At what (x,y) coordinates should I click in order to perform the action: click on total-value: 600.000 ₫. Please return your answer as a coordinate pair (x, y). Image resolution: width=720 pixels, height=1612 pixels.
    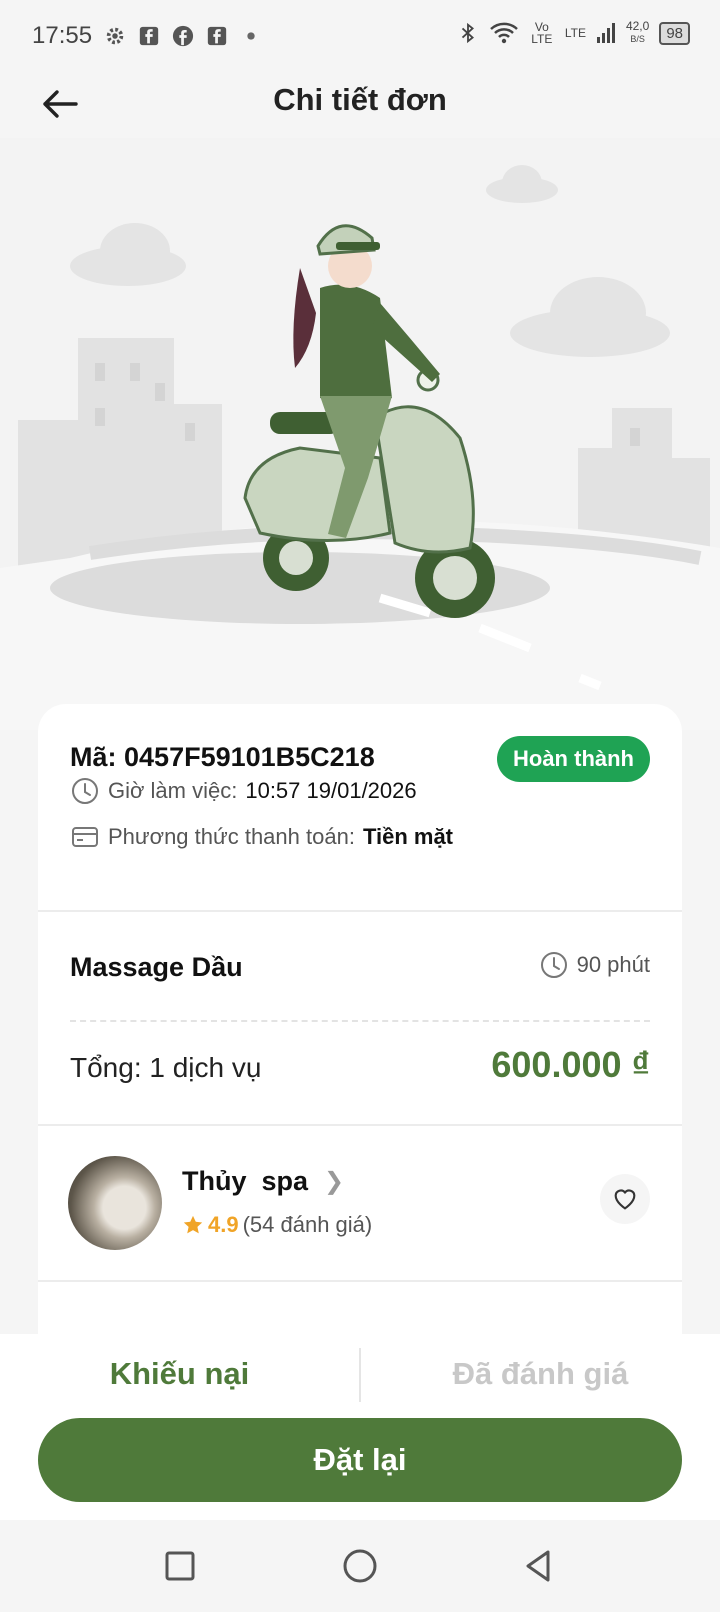
    Looking at the image, I should click on (570, 1064).